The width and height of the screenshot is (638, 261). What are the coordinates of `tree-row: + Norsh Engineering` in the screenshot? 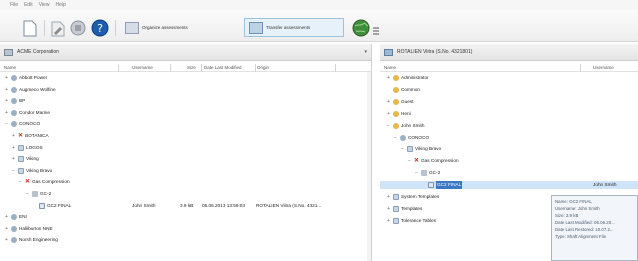 It's located at (185, 240).